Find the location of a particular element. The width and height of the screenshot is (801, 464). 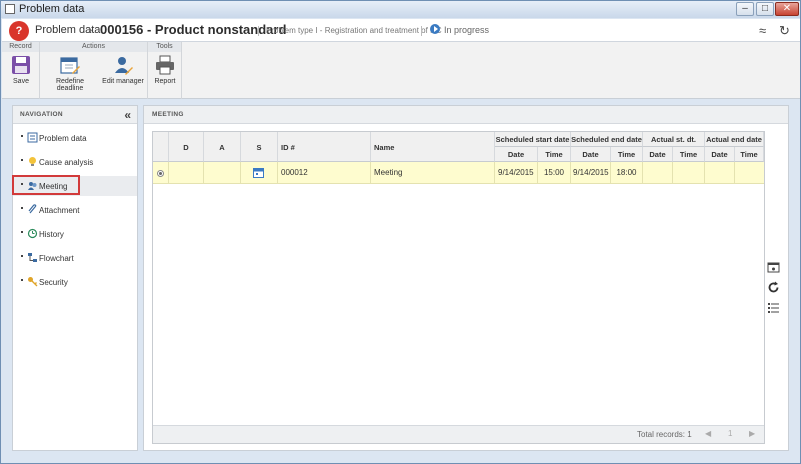

lightbulb-icon is located at coordinates (32, 161).